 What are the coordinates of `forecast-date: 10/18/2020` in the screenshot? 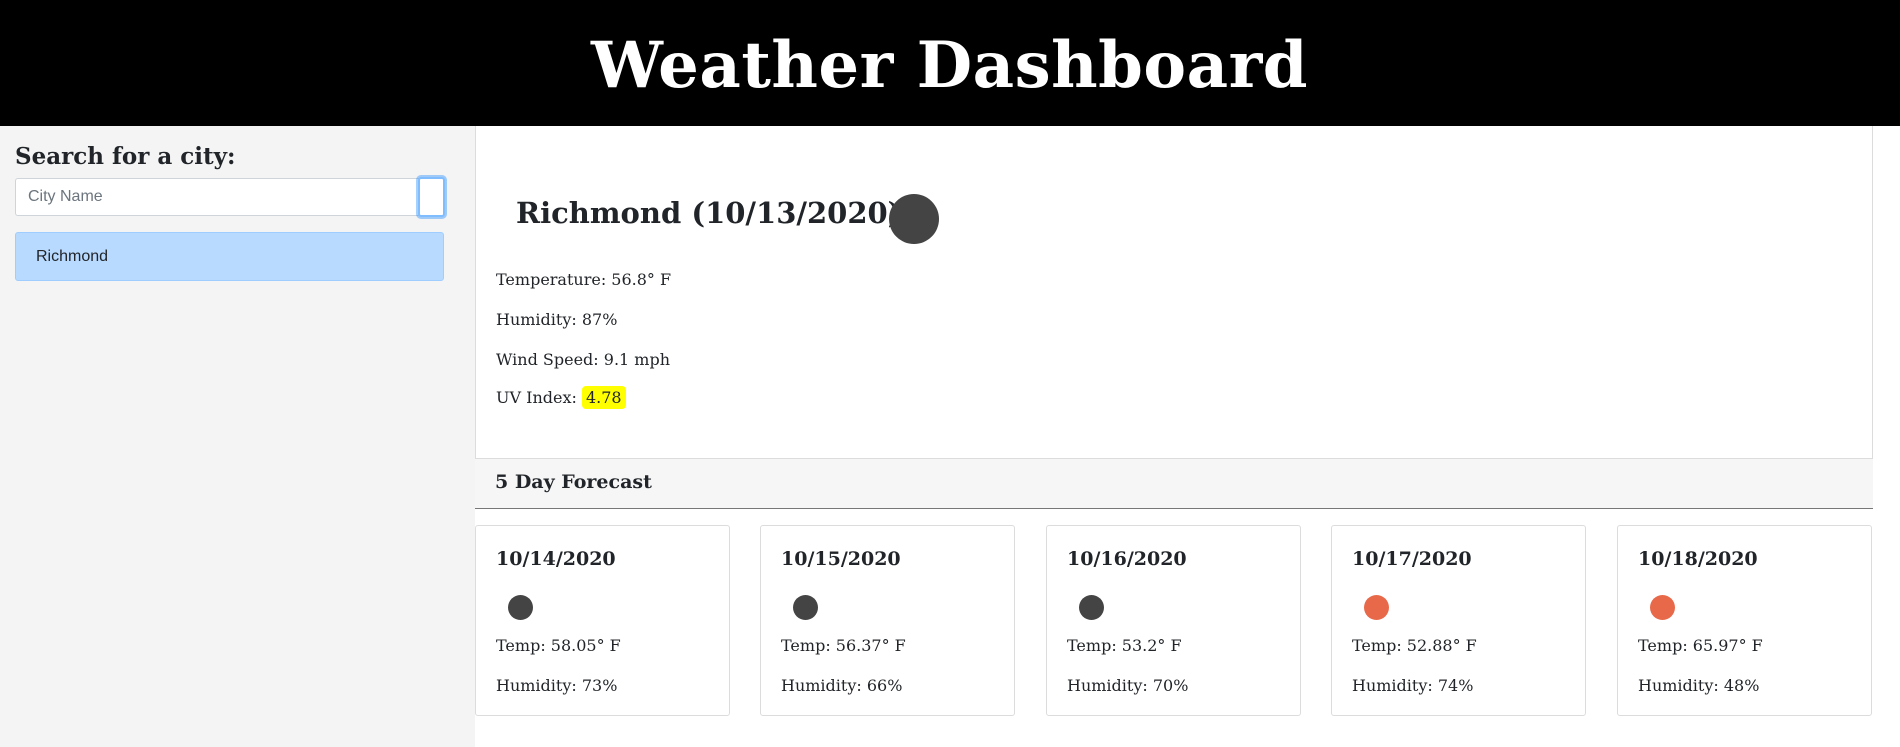 It's located at (1698, 559).